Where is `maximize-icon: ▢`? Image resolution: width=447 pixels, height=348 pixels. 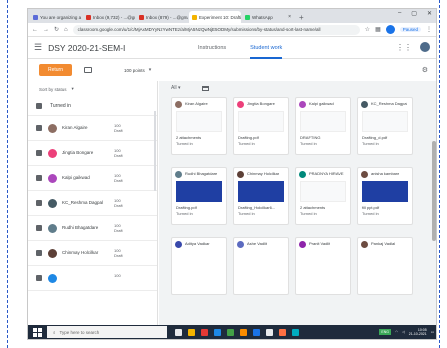 maximize-icon: ▢ is located at coordinates (414, 13).